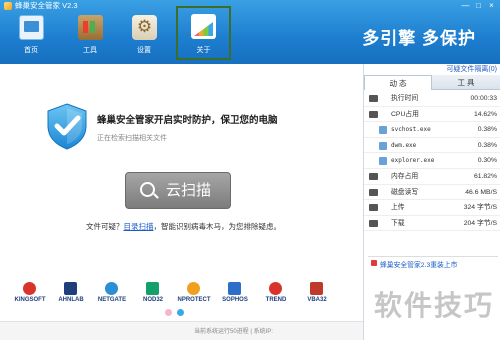 This screenshot has width=500, height=340. I want to click on stat-value: 46.6 MB/S, so click(481, 192).